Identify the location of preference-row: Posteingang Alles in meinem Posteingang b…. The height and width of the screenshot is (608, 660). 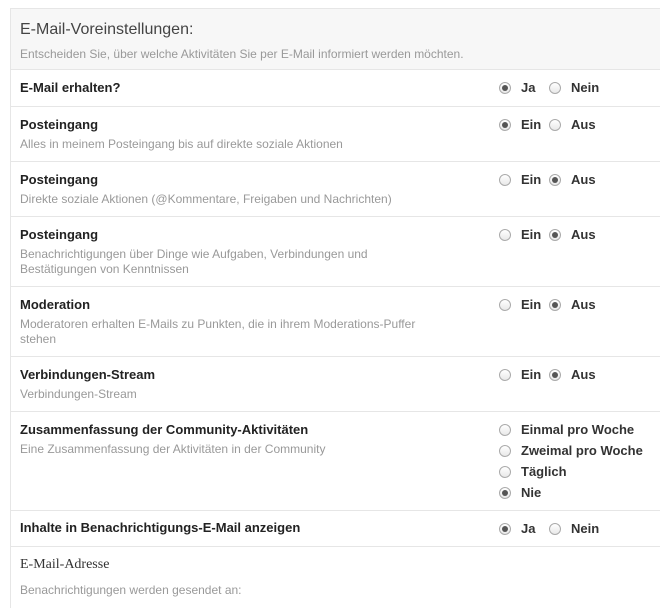
(335, 134).